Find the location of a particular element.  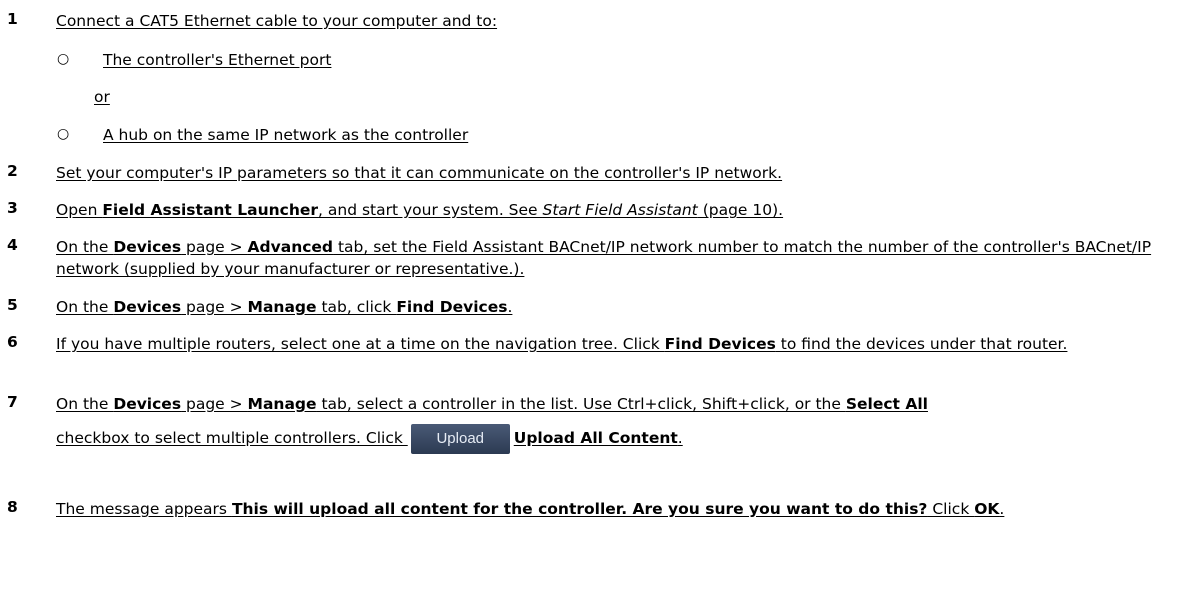

sub-item-text: The controller's Ethernet port is located at coordinates (217, 60).